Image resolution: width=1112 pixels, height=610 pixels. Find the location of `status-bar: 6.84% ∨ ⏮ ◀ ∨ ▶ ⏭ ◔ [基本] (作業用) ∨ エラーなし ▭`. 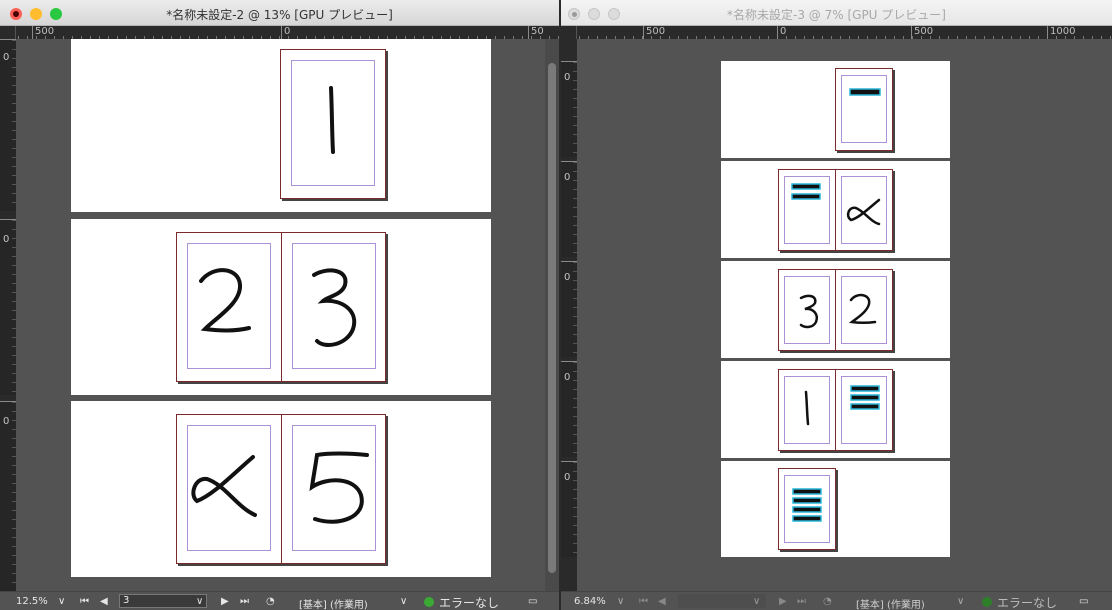

status-bar: 6.84% ∨ ⏮ ◀ ∨ ▶ ⏭ ◔ [基本] (作業用) ∨ エラーなし ▭ is located at coordinates (836, 600).